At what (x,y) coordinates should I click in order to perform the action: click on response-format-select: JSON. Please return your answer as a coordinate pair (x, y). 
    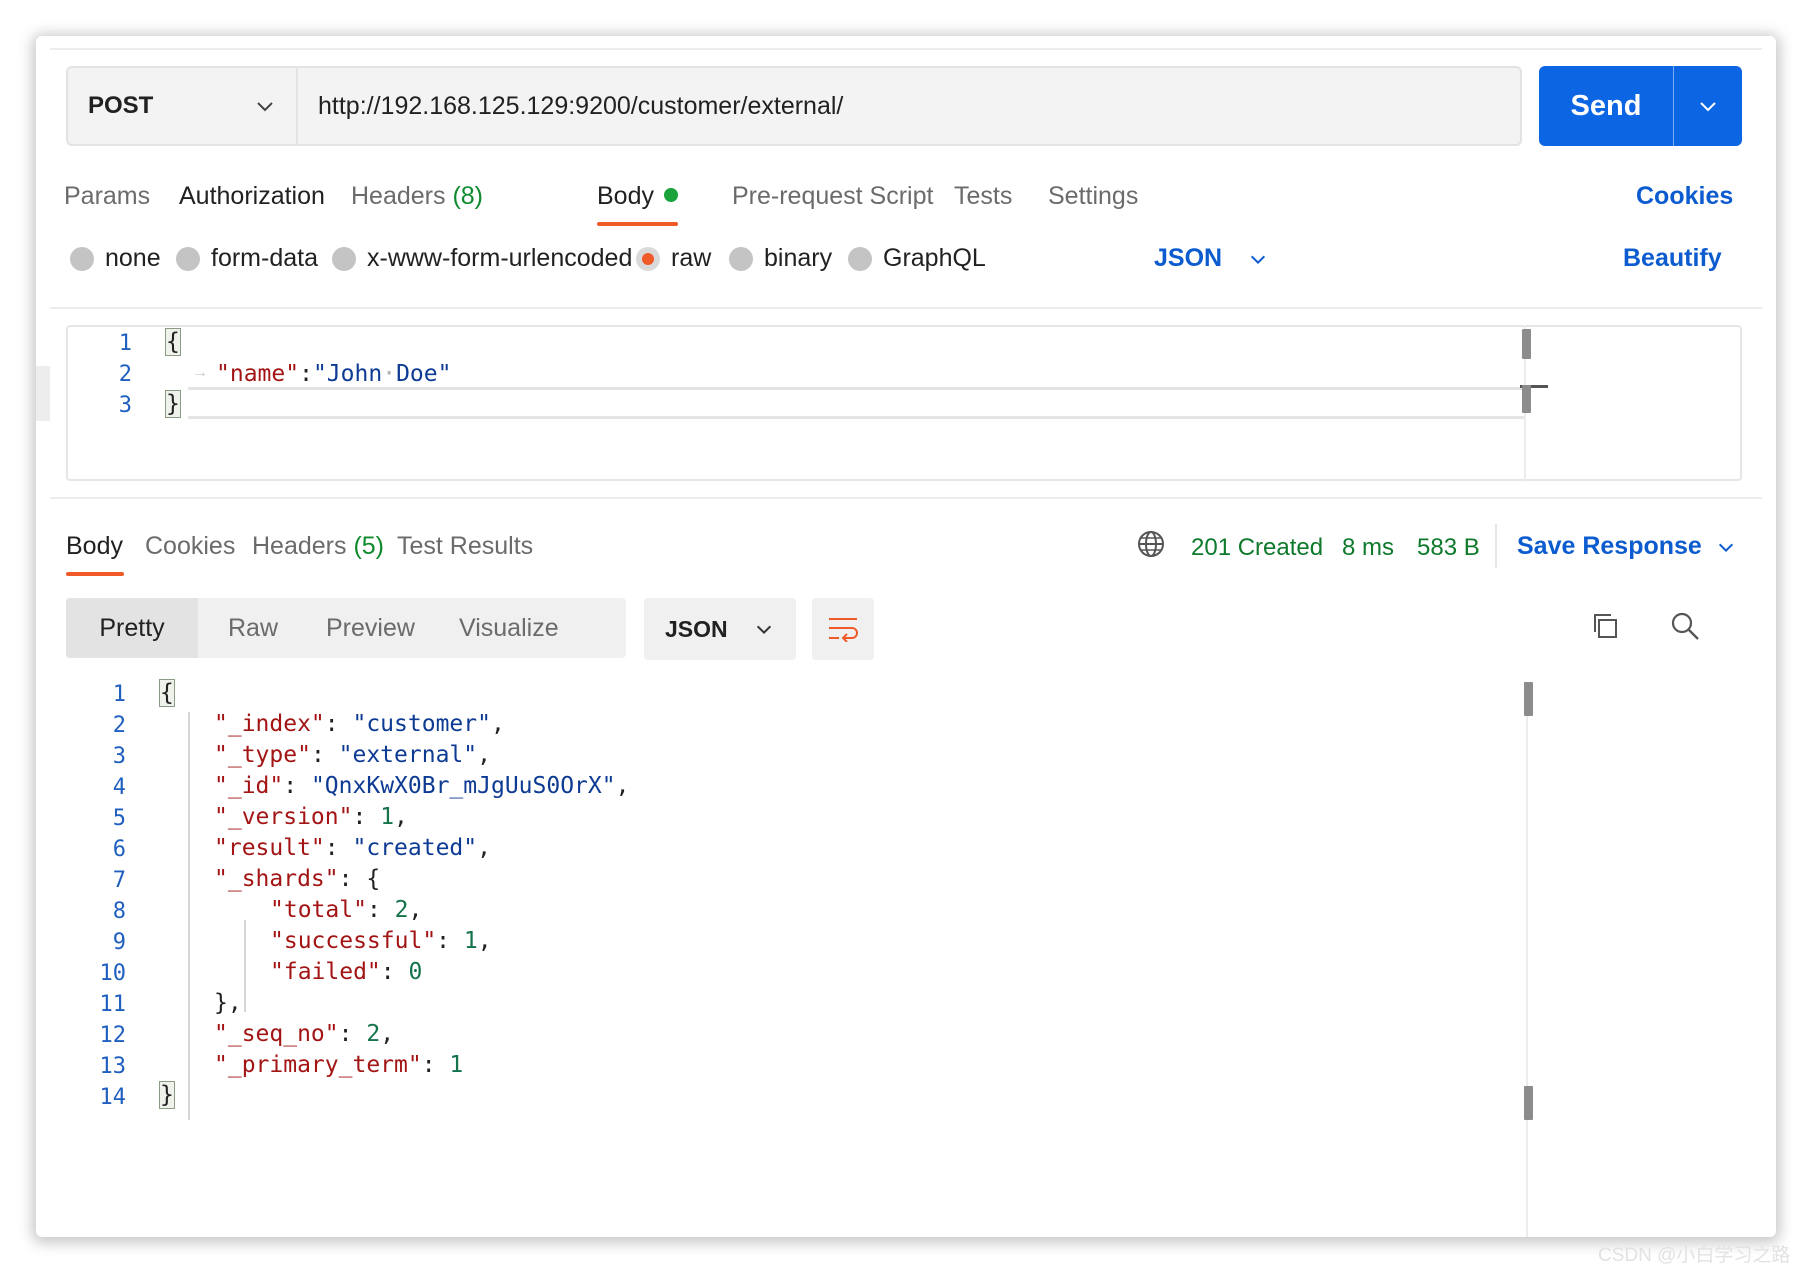
    Looking at the image, I should click on (720, 629).